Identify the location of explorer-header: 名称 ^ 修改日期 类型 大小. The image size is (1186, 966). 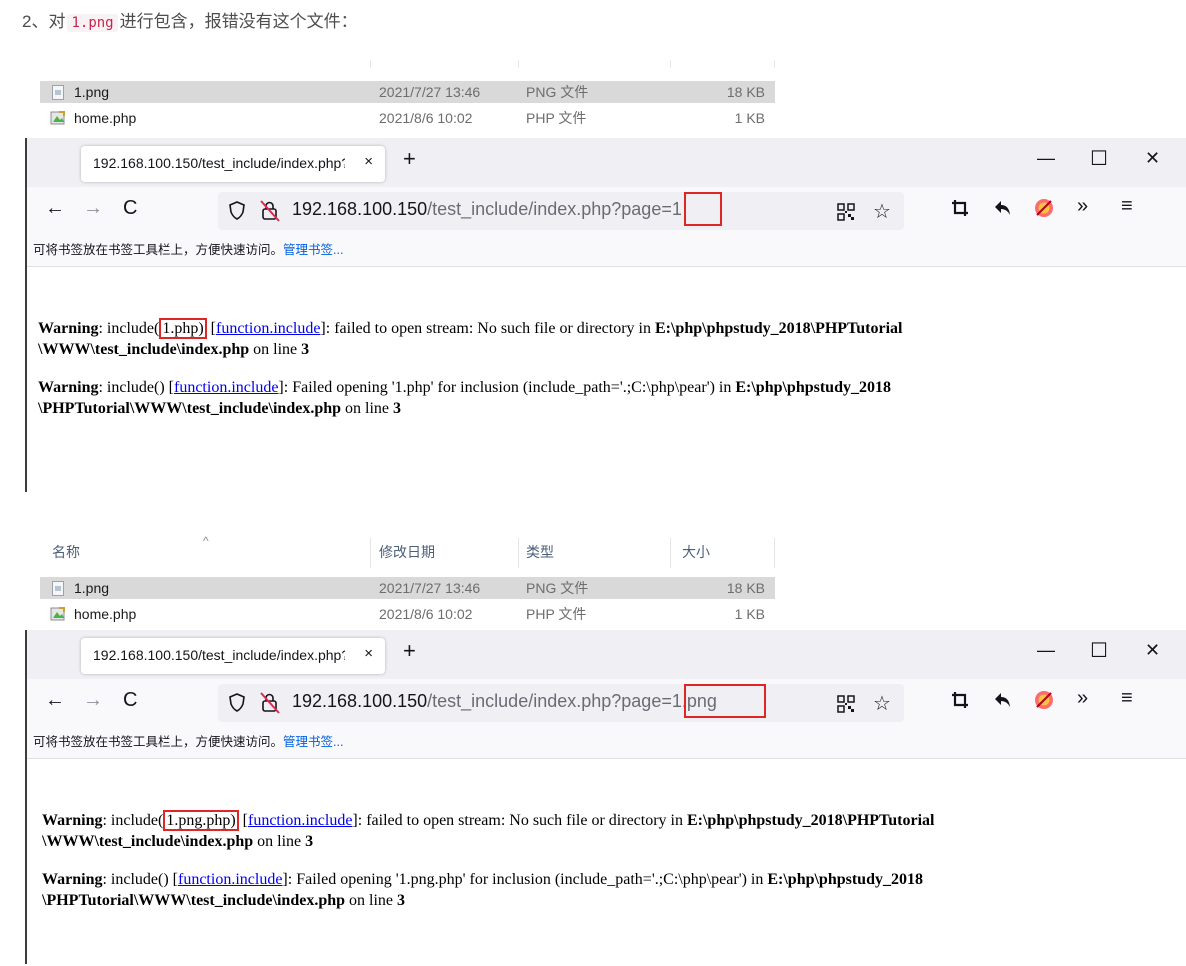
(407, 551).